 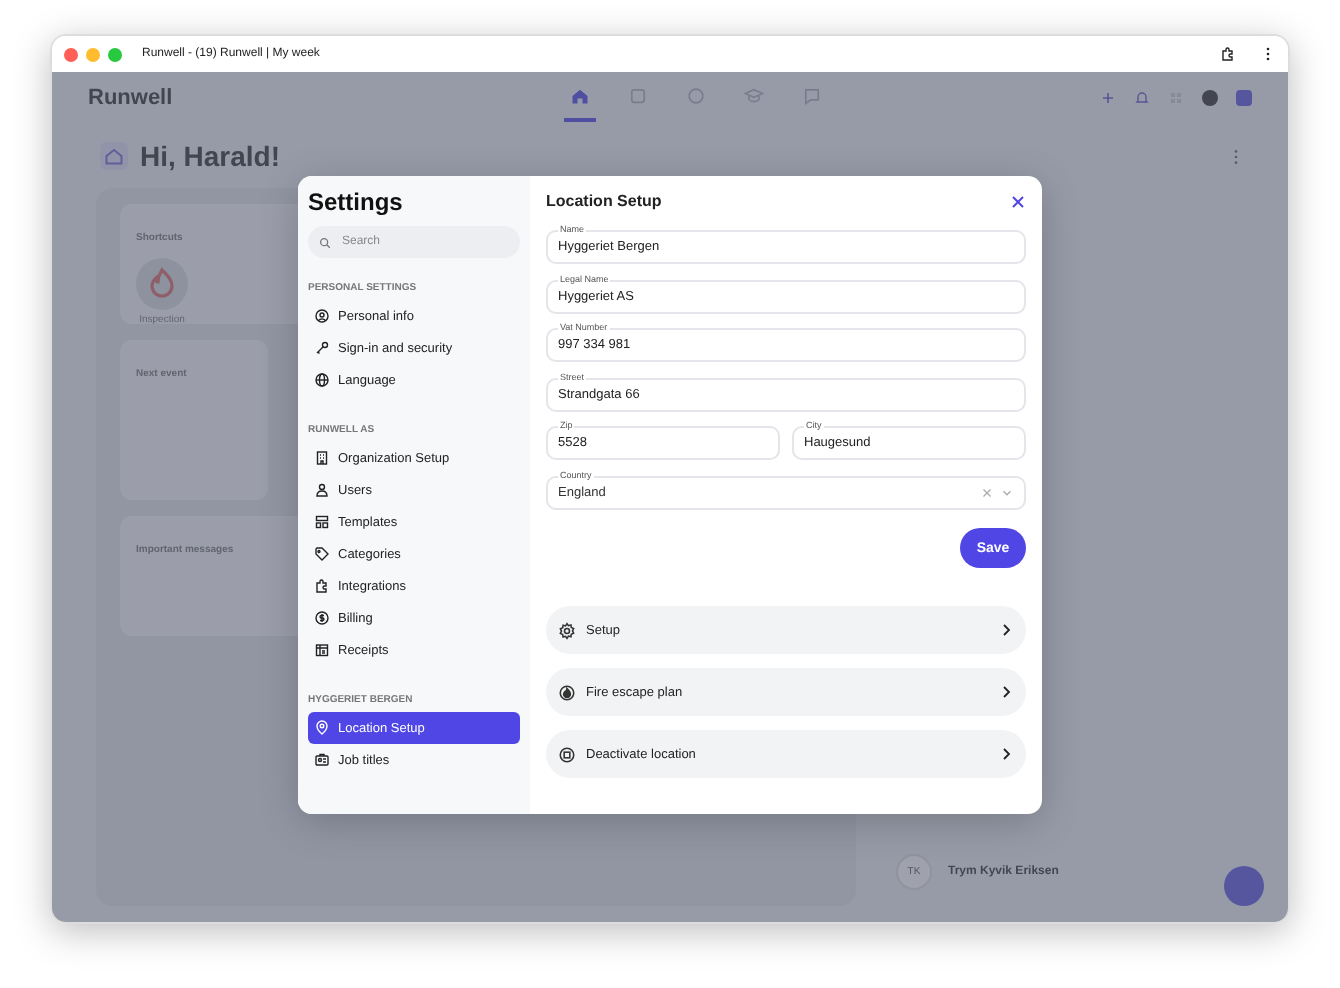 What do you see at coordinates (567, 692) in the screenshot?
I see `flame-icon` at bounding box center [567, 692].